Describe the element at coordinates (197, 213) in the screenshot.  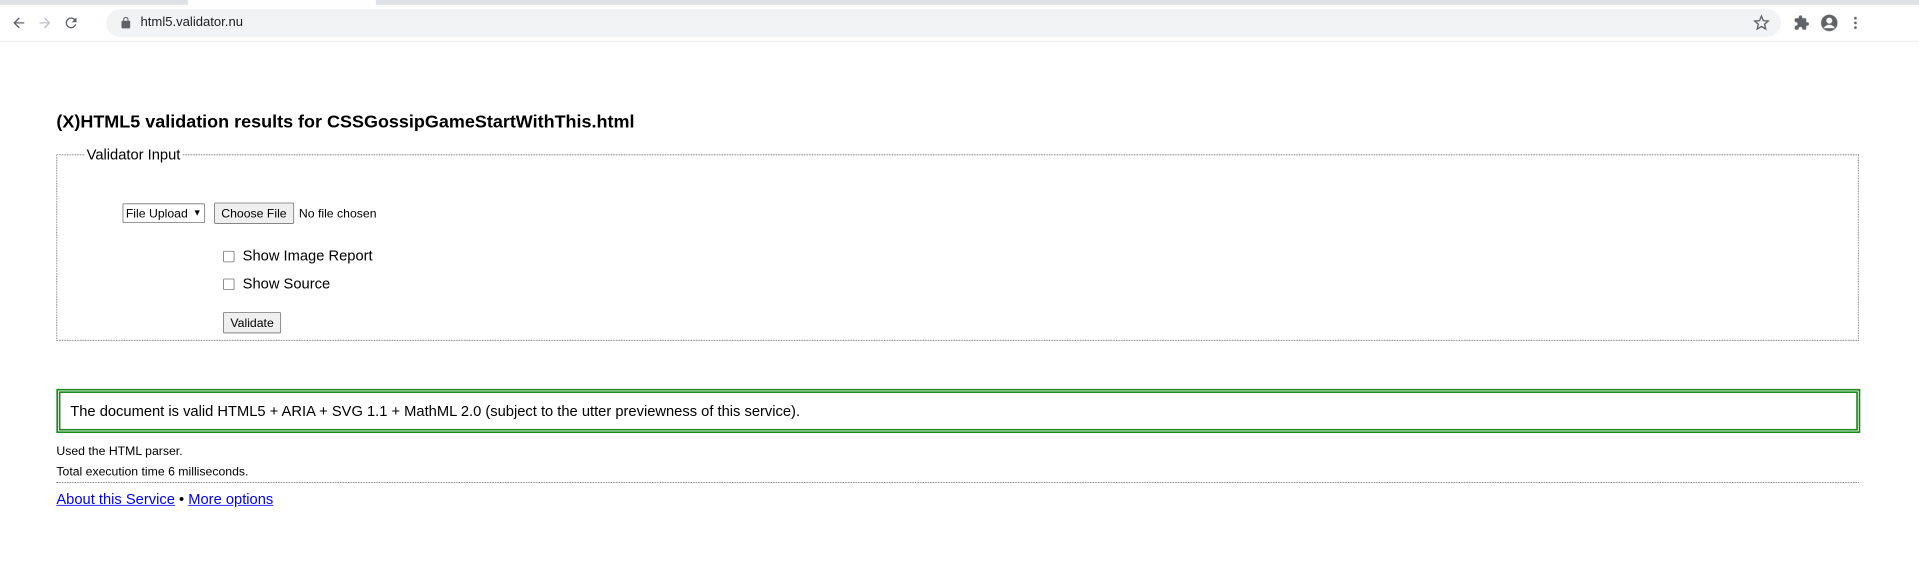
I see `chevron-down-icon: ▼` at that location.